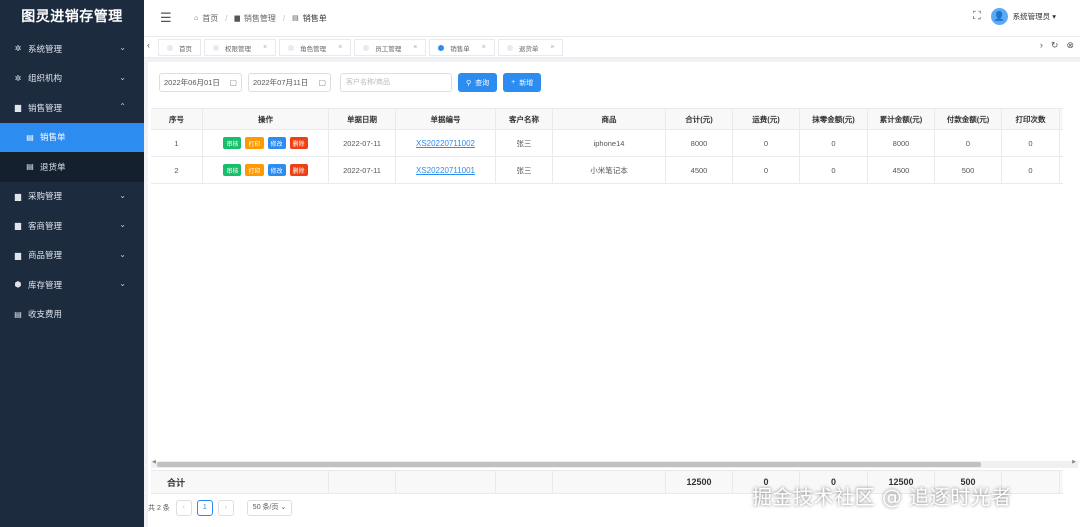 The height and width of the screenshot is (527, 1080). Describe the element at coordinates (882, 497) in the screenshot. I see `watermark-text: 掘金技术社区 @ 追逐时光者` at that location.